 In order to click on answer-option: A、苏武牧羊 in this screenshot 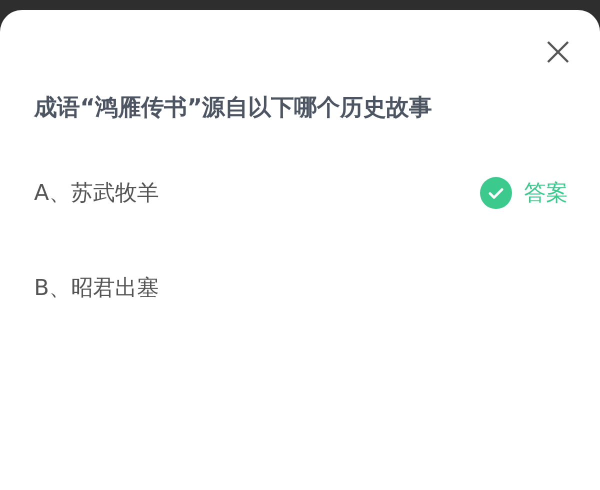, I will do `click(257, 193)`.